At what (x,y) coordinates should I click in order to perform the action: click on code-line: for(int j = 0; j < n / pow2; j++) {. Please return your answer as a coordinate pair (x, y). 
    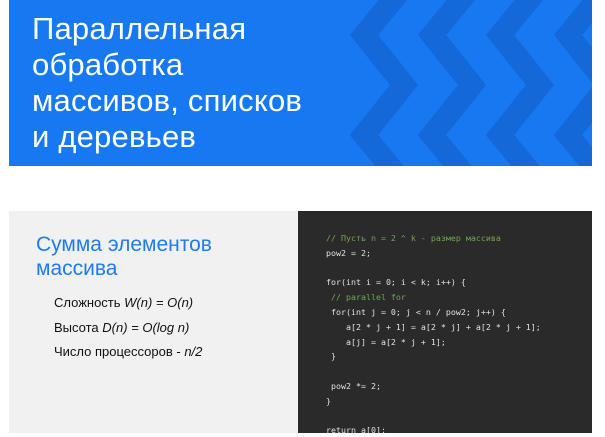
    Looking at the image, I should click on (416, 311).